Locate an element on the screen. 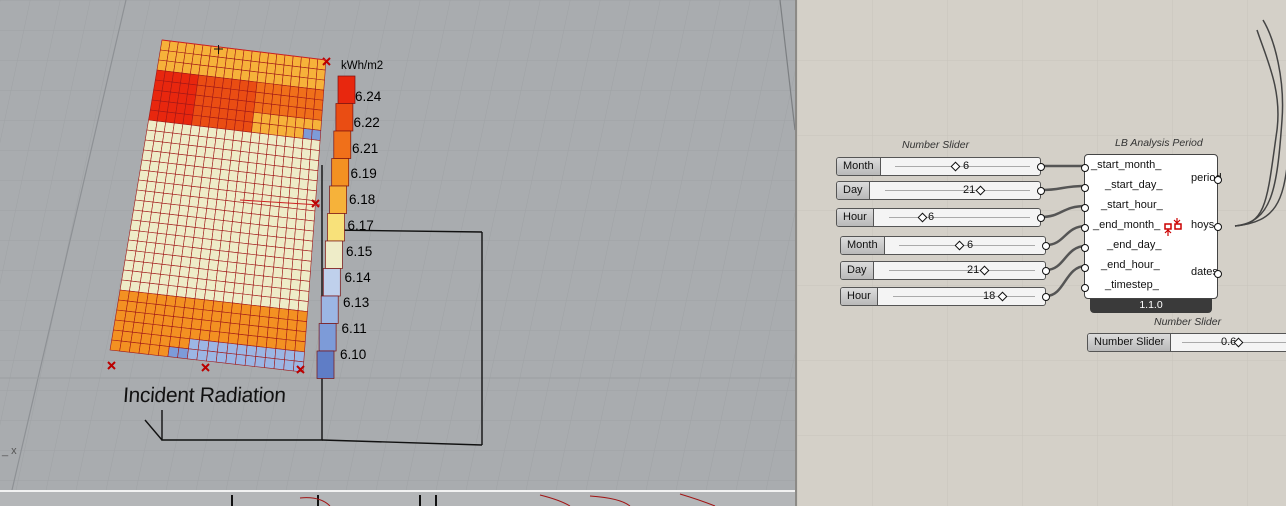  slider-group-title: Number Slider is located at coordinates (936, 145).